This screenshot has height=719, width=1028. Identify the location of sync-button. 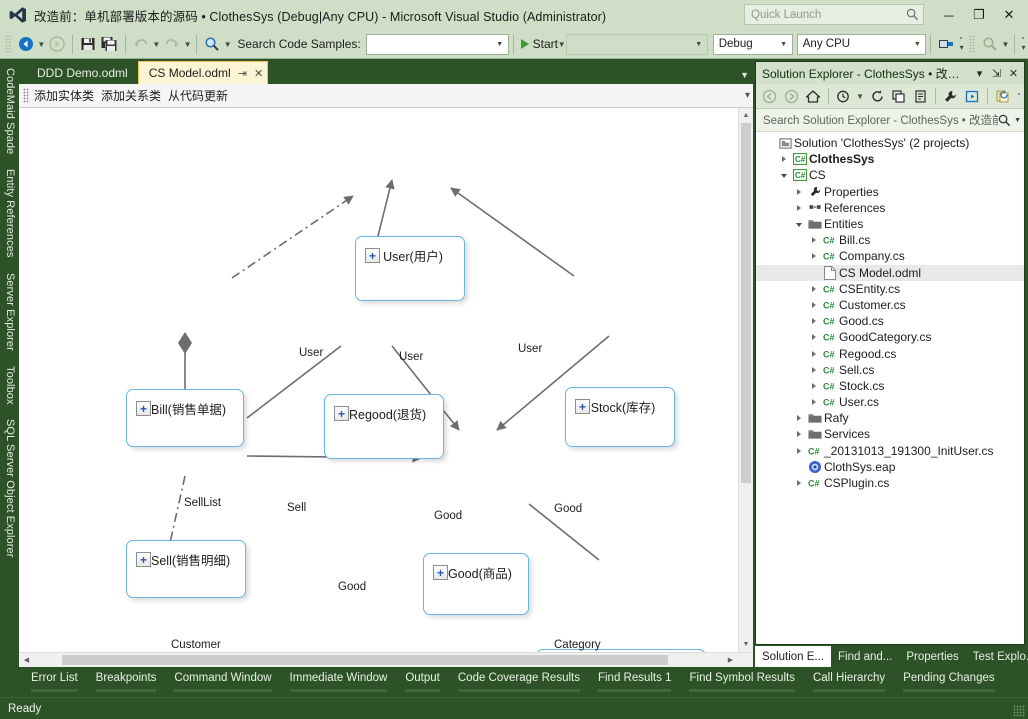
(877, 96).